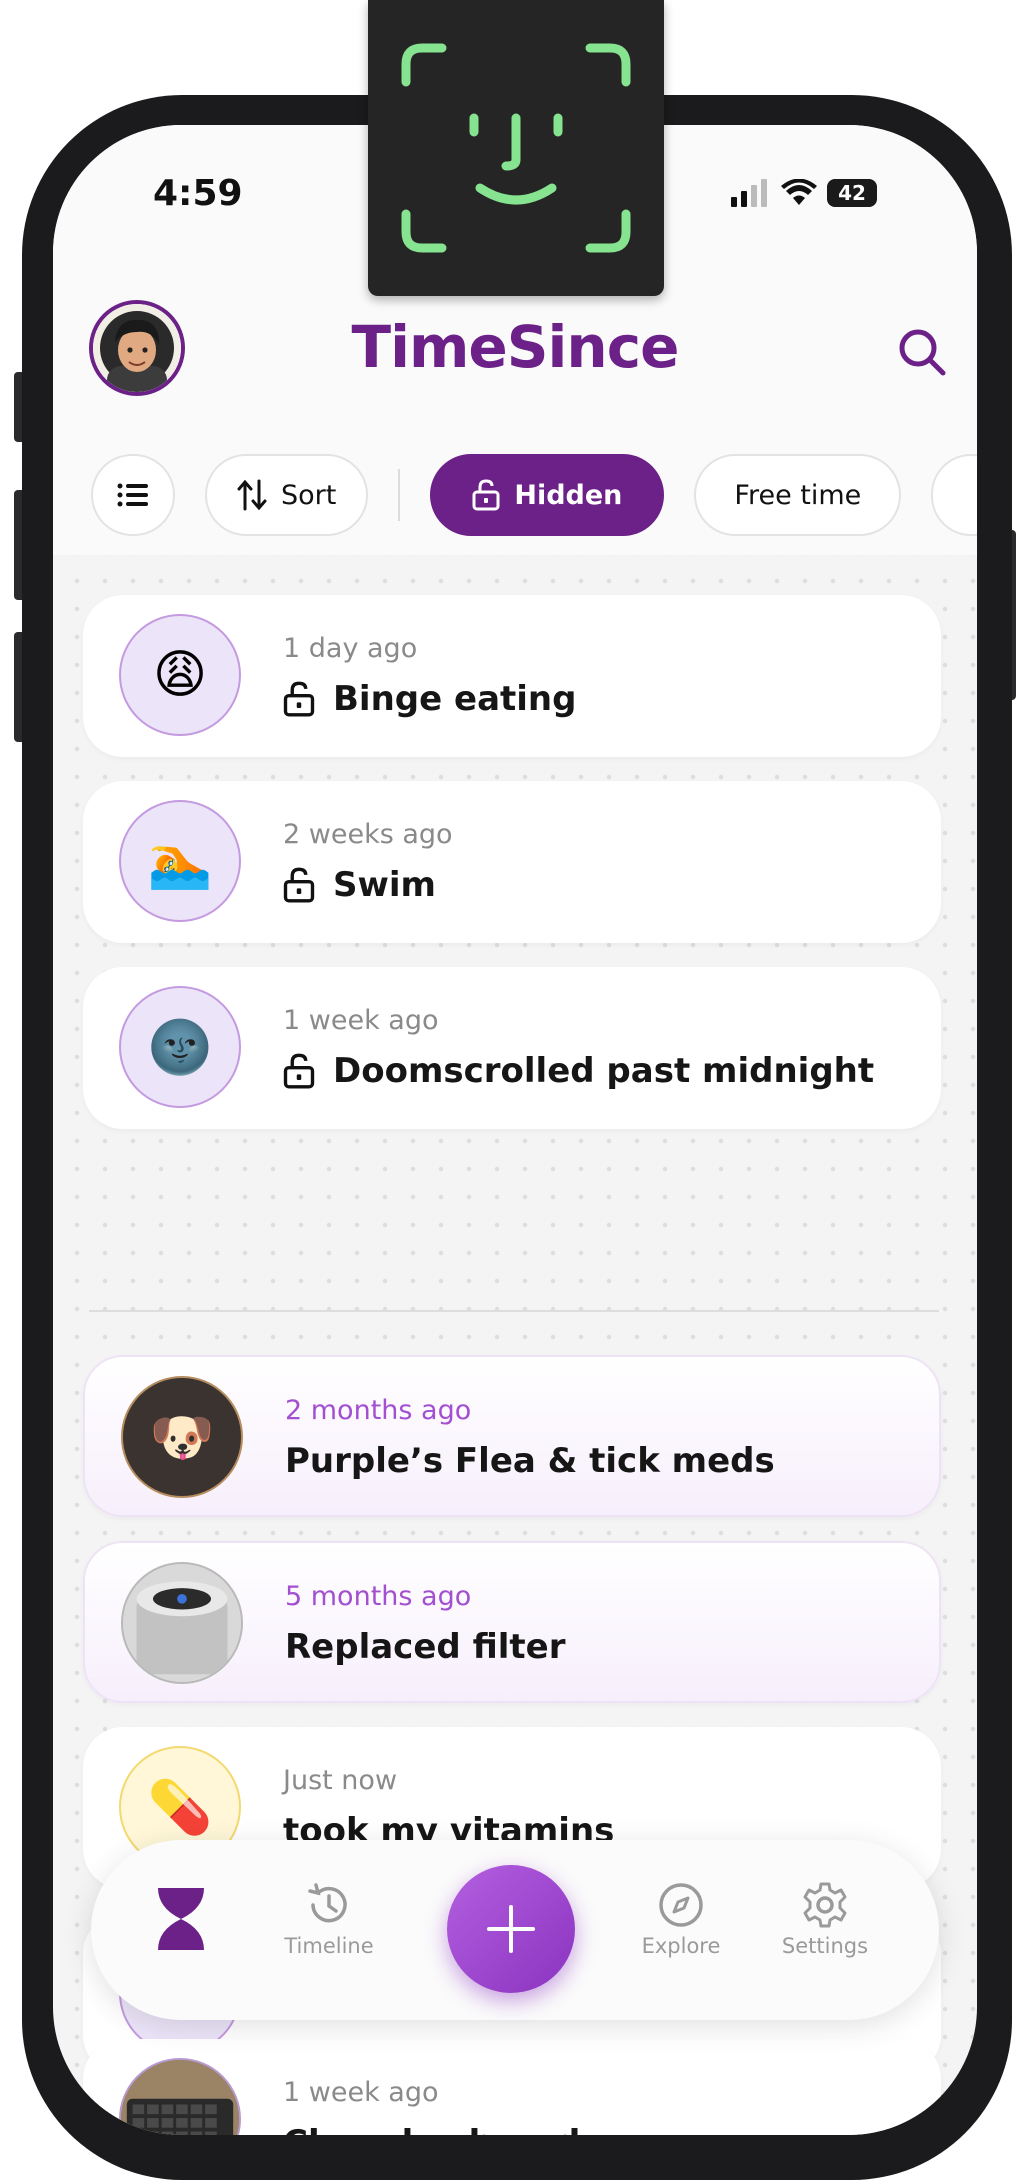 The width and height of the screenshot is (1030, 2183). What do you see at coordinates (309, 495) in the screenshot?
I see `sort-label: Sort` at bounding box center [309, 495].